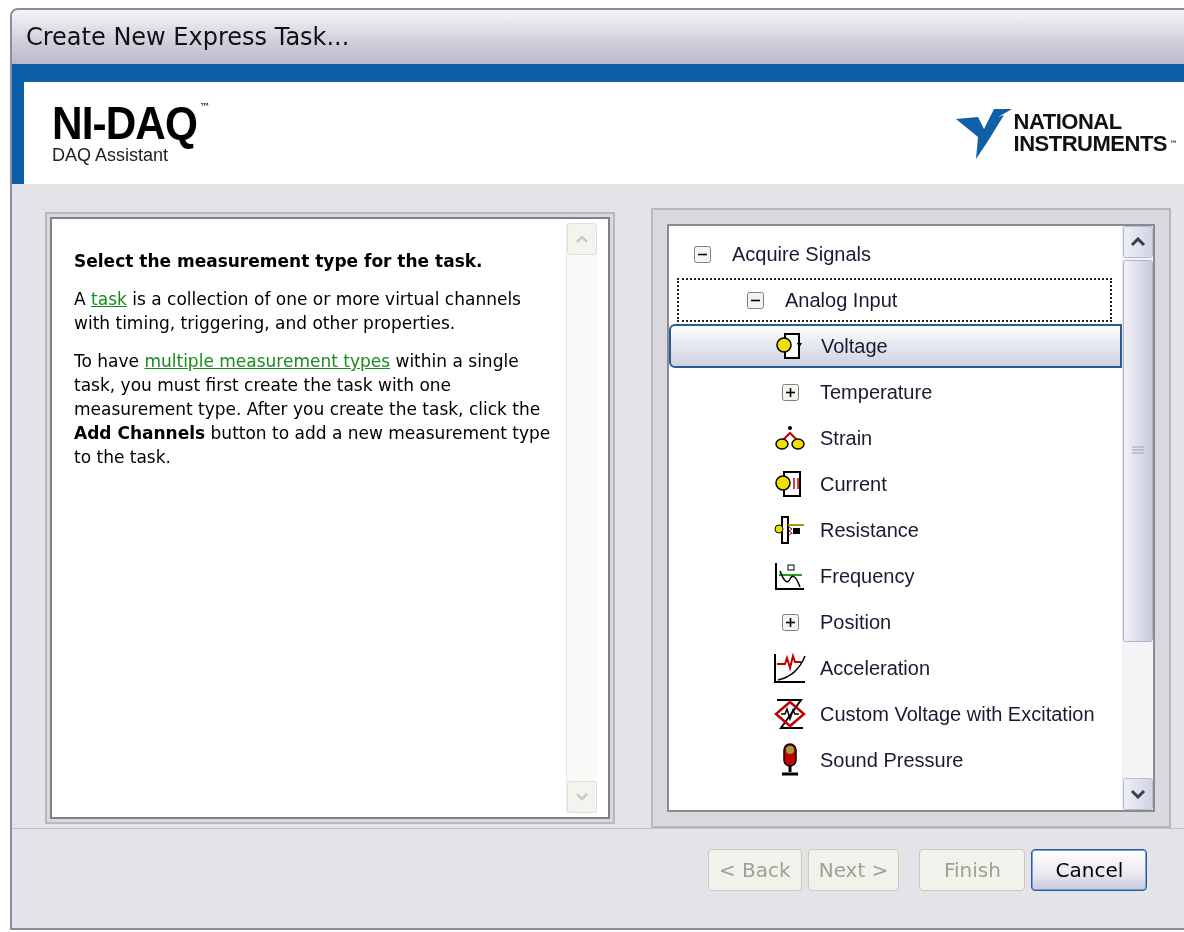  Describe the element at coordinates (957, 714) in the screenshot. I see `tree-item-label: Custom Voltage with Excitation` at that location.